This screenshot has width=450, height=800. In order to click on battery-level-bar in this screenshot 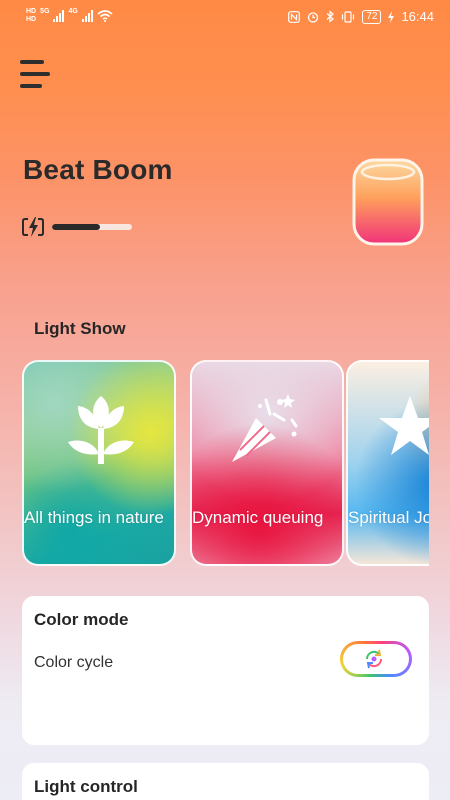, I will do `click(92, 227)`.